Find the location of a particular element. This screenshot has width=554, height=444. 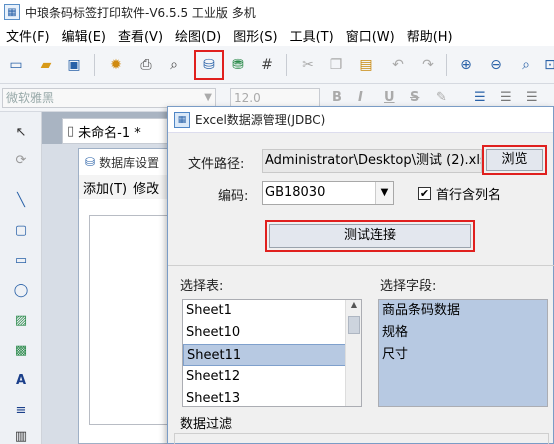

settings-gear-icon: ✹ is located at coordinates (116, 65).